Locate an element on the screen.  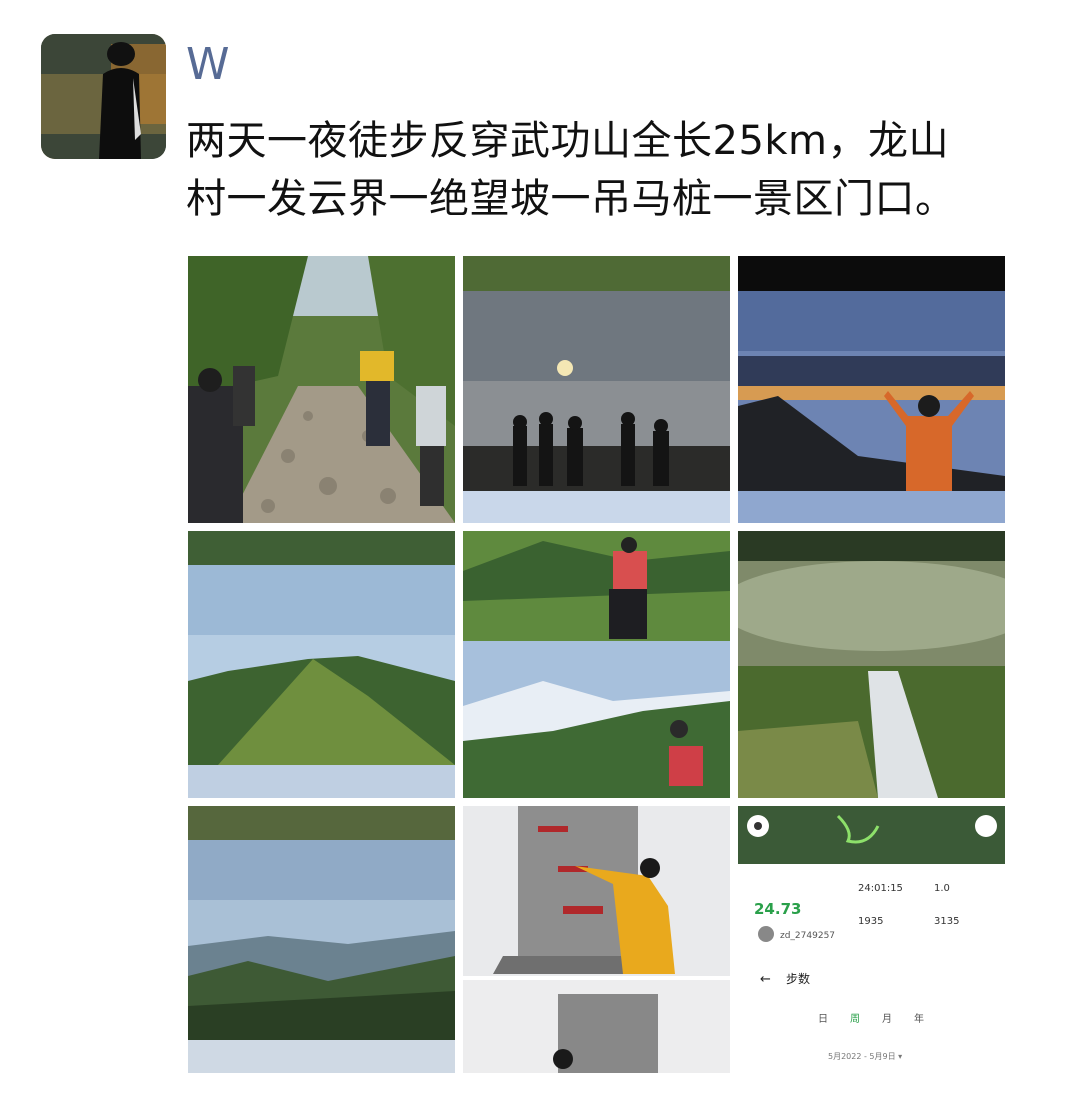
photo-hiker-backpack is located at coordinates (596, 664).